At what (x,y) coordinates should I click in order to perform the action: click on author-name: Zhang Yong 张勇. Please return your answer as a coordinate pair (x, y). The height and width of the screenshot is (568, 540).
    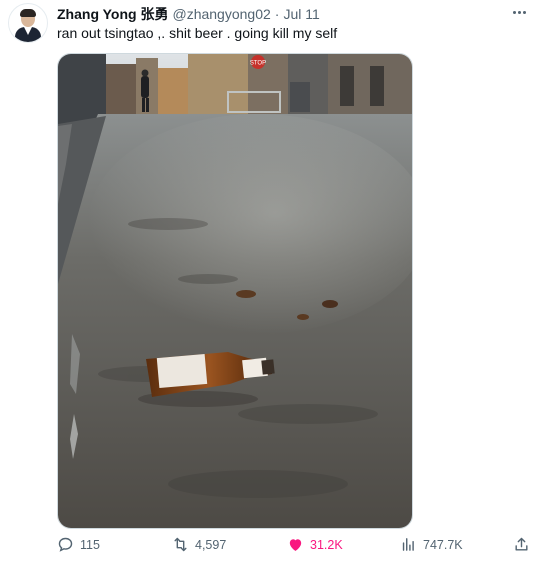
    Looking at the image, I should click on (112, 14).